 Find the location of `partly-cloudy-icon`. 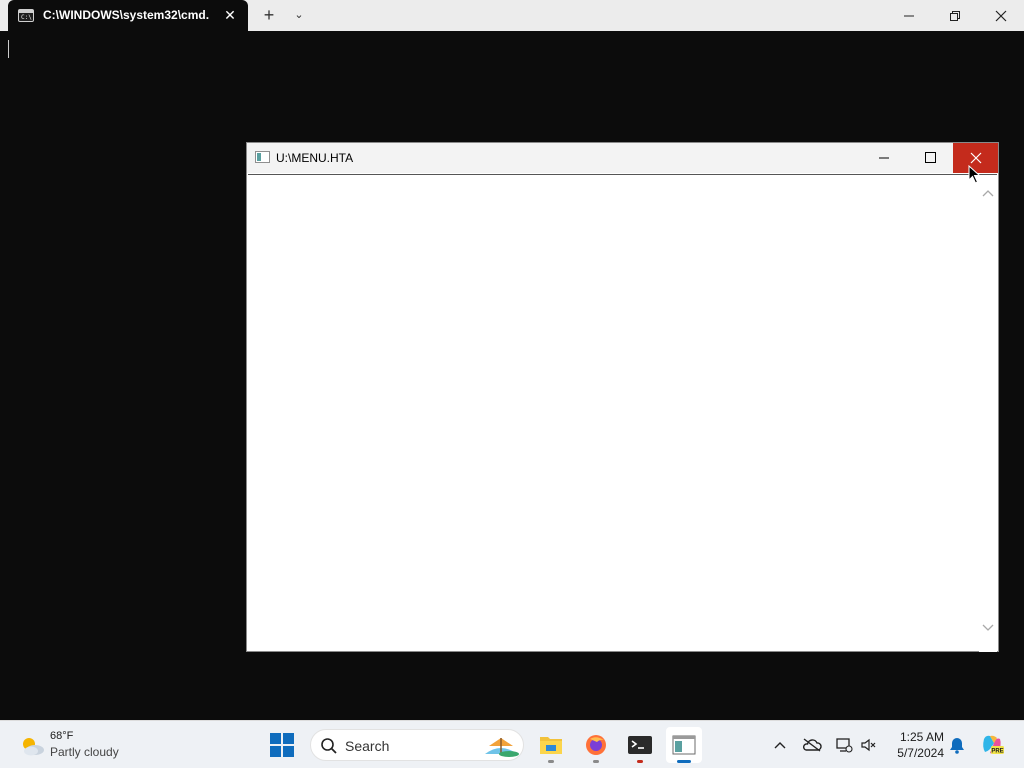

partly-cloudy-icon is located at coordinates (33, 747).